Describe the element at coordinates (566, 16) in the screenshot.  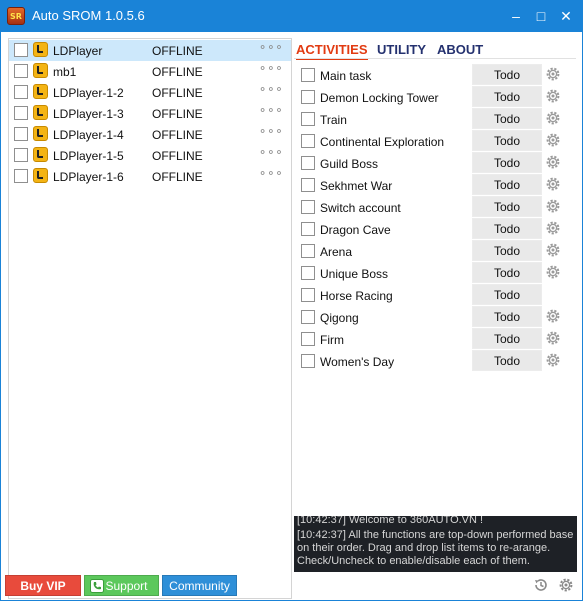
I see `close-button: ✕` at that location.